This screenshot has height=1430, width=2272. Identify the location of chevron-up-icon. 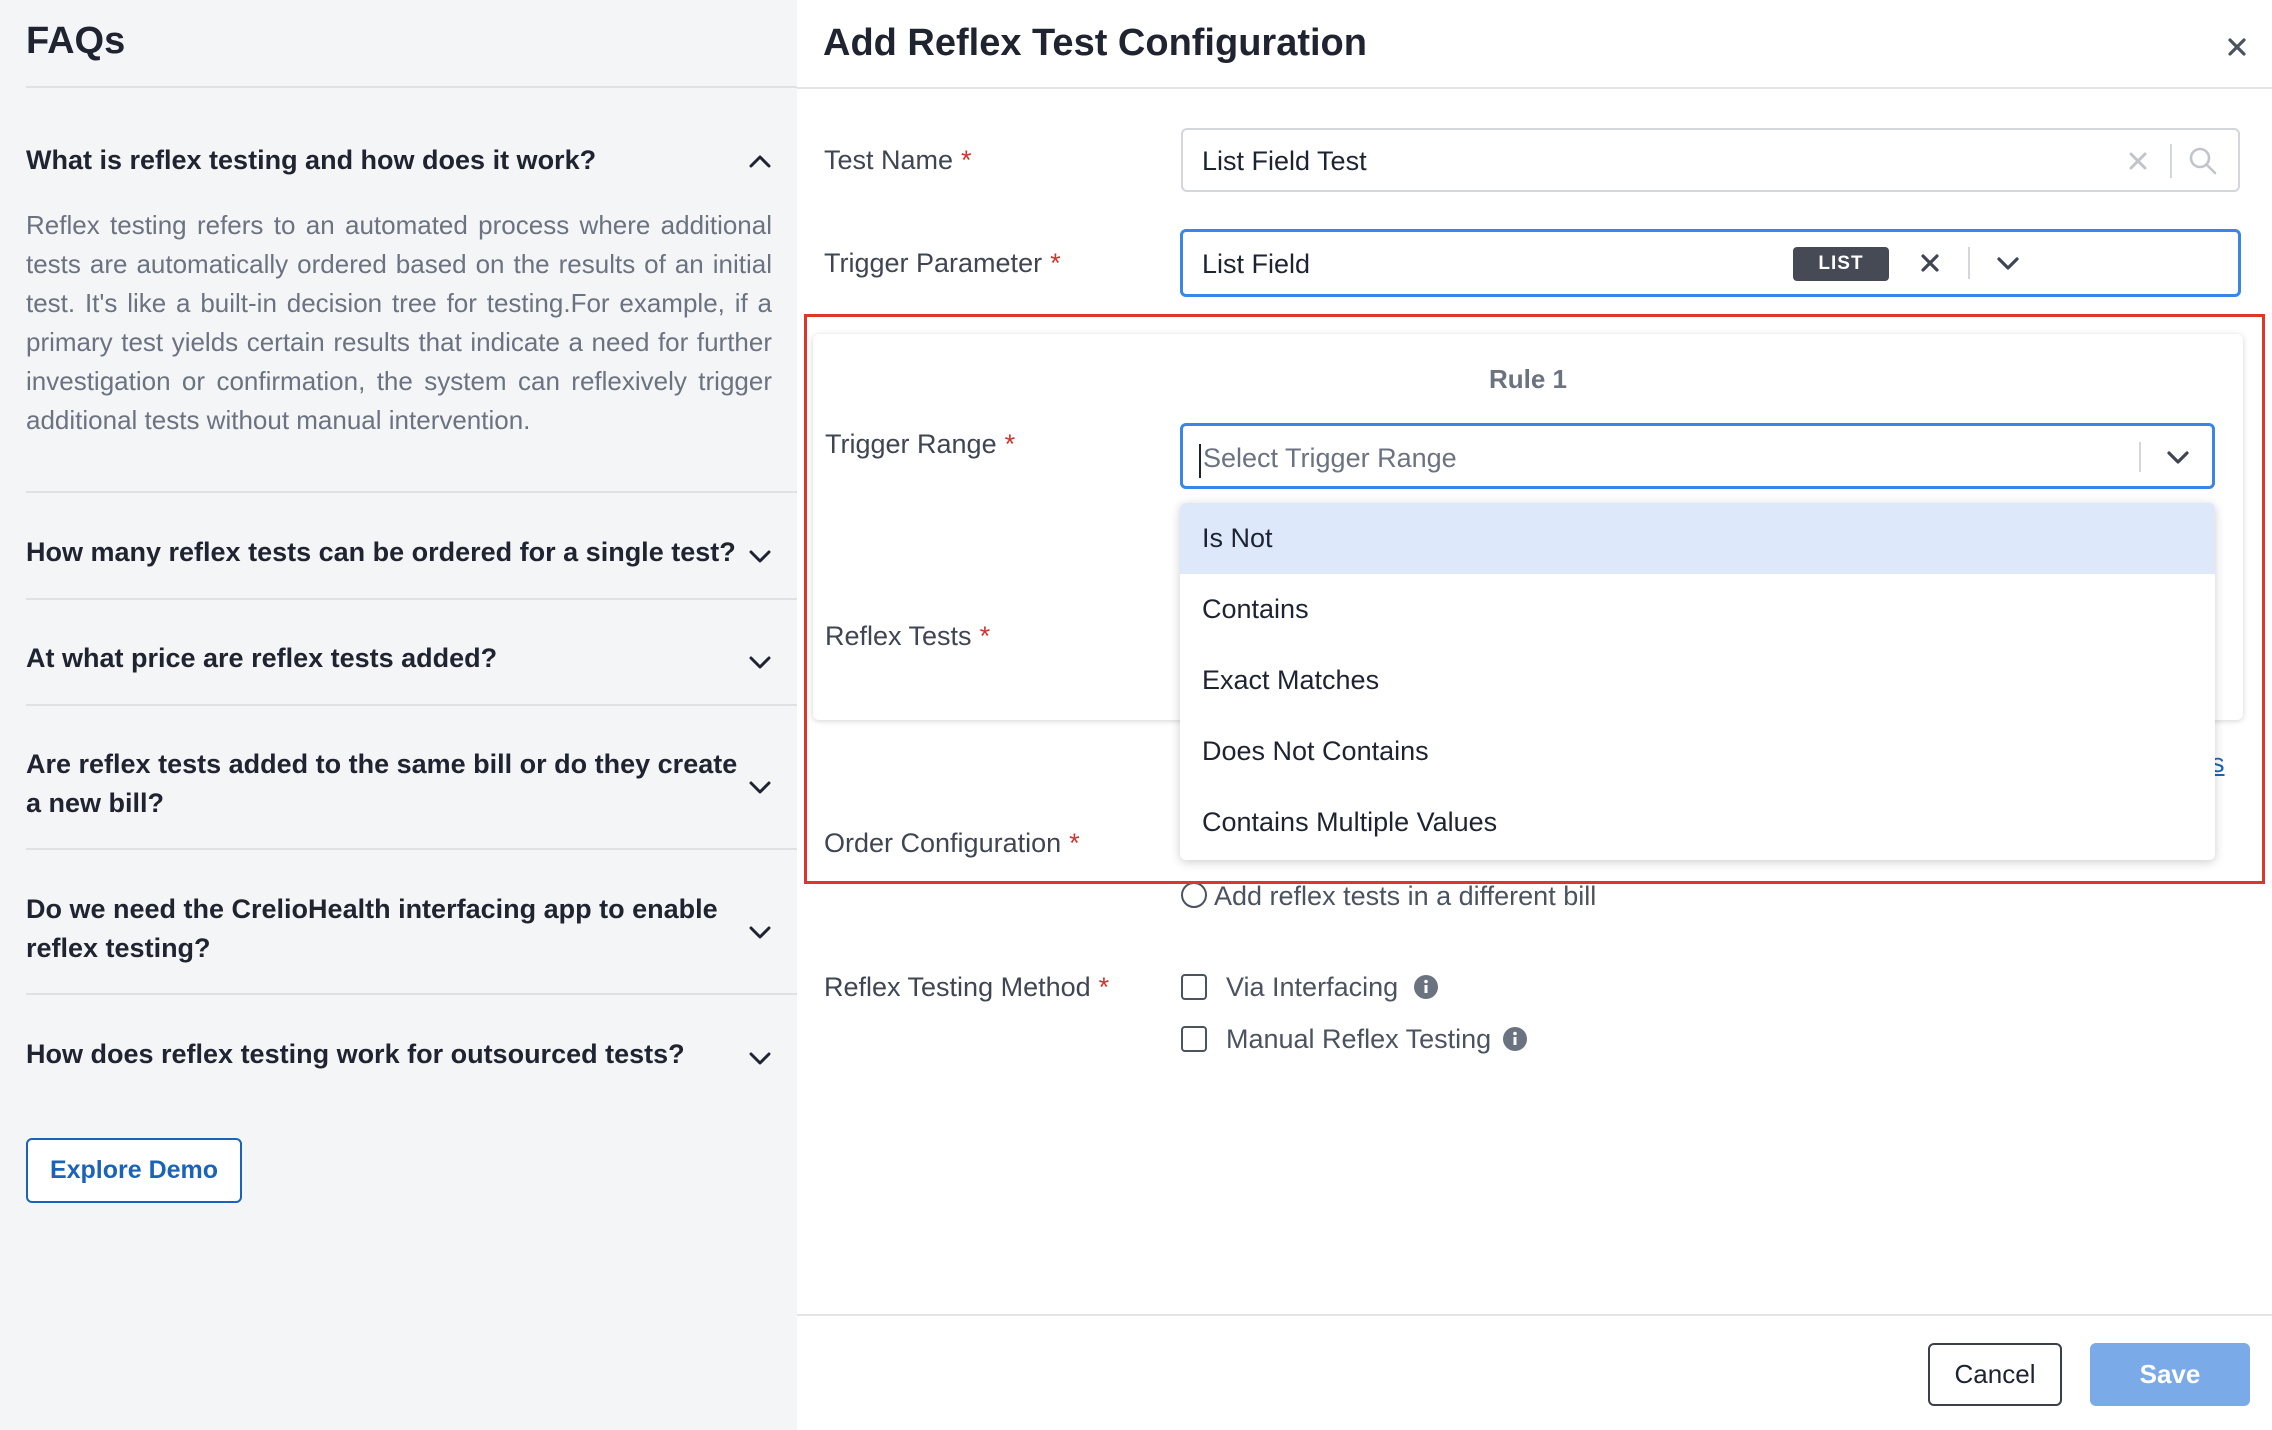
(760, 161).